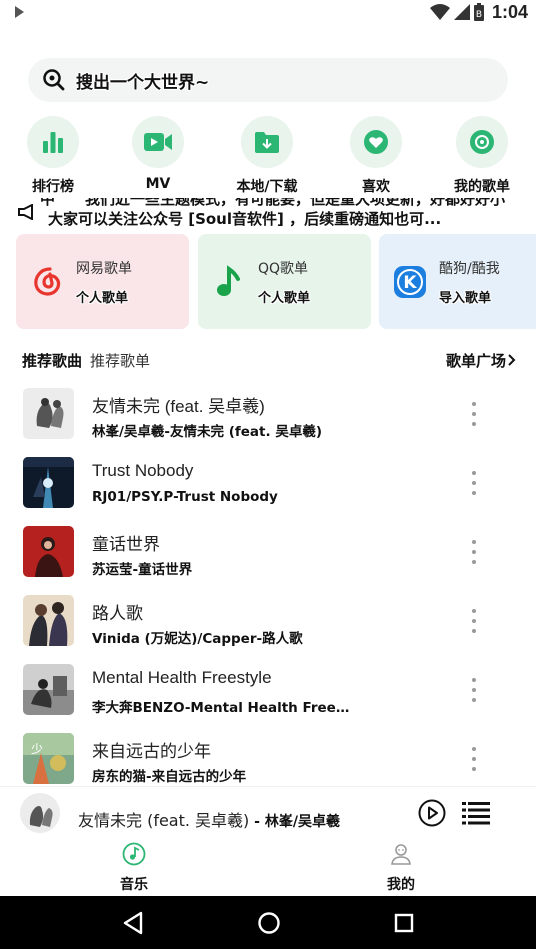 This screenshot has width=536, height=949. I want to click on music-disc-icon, so click(134, 854).